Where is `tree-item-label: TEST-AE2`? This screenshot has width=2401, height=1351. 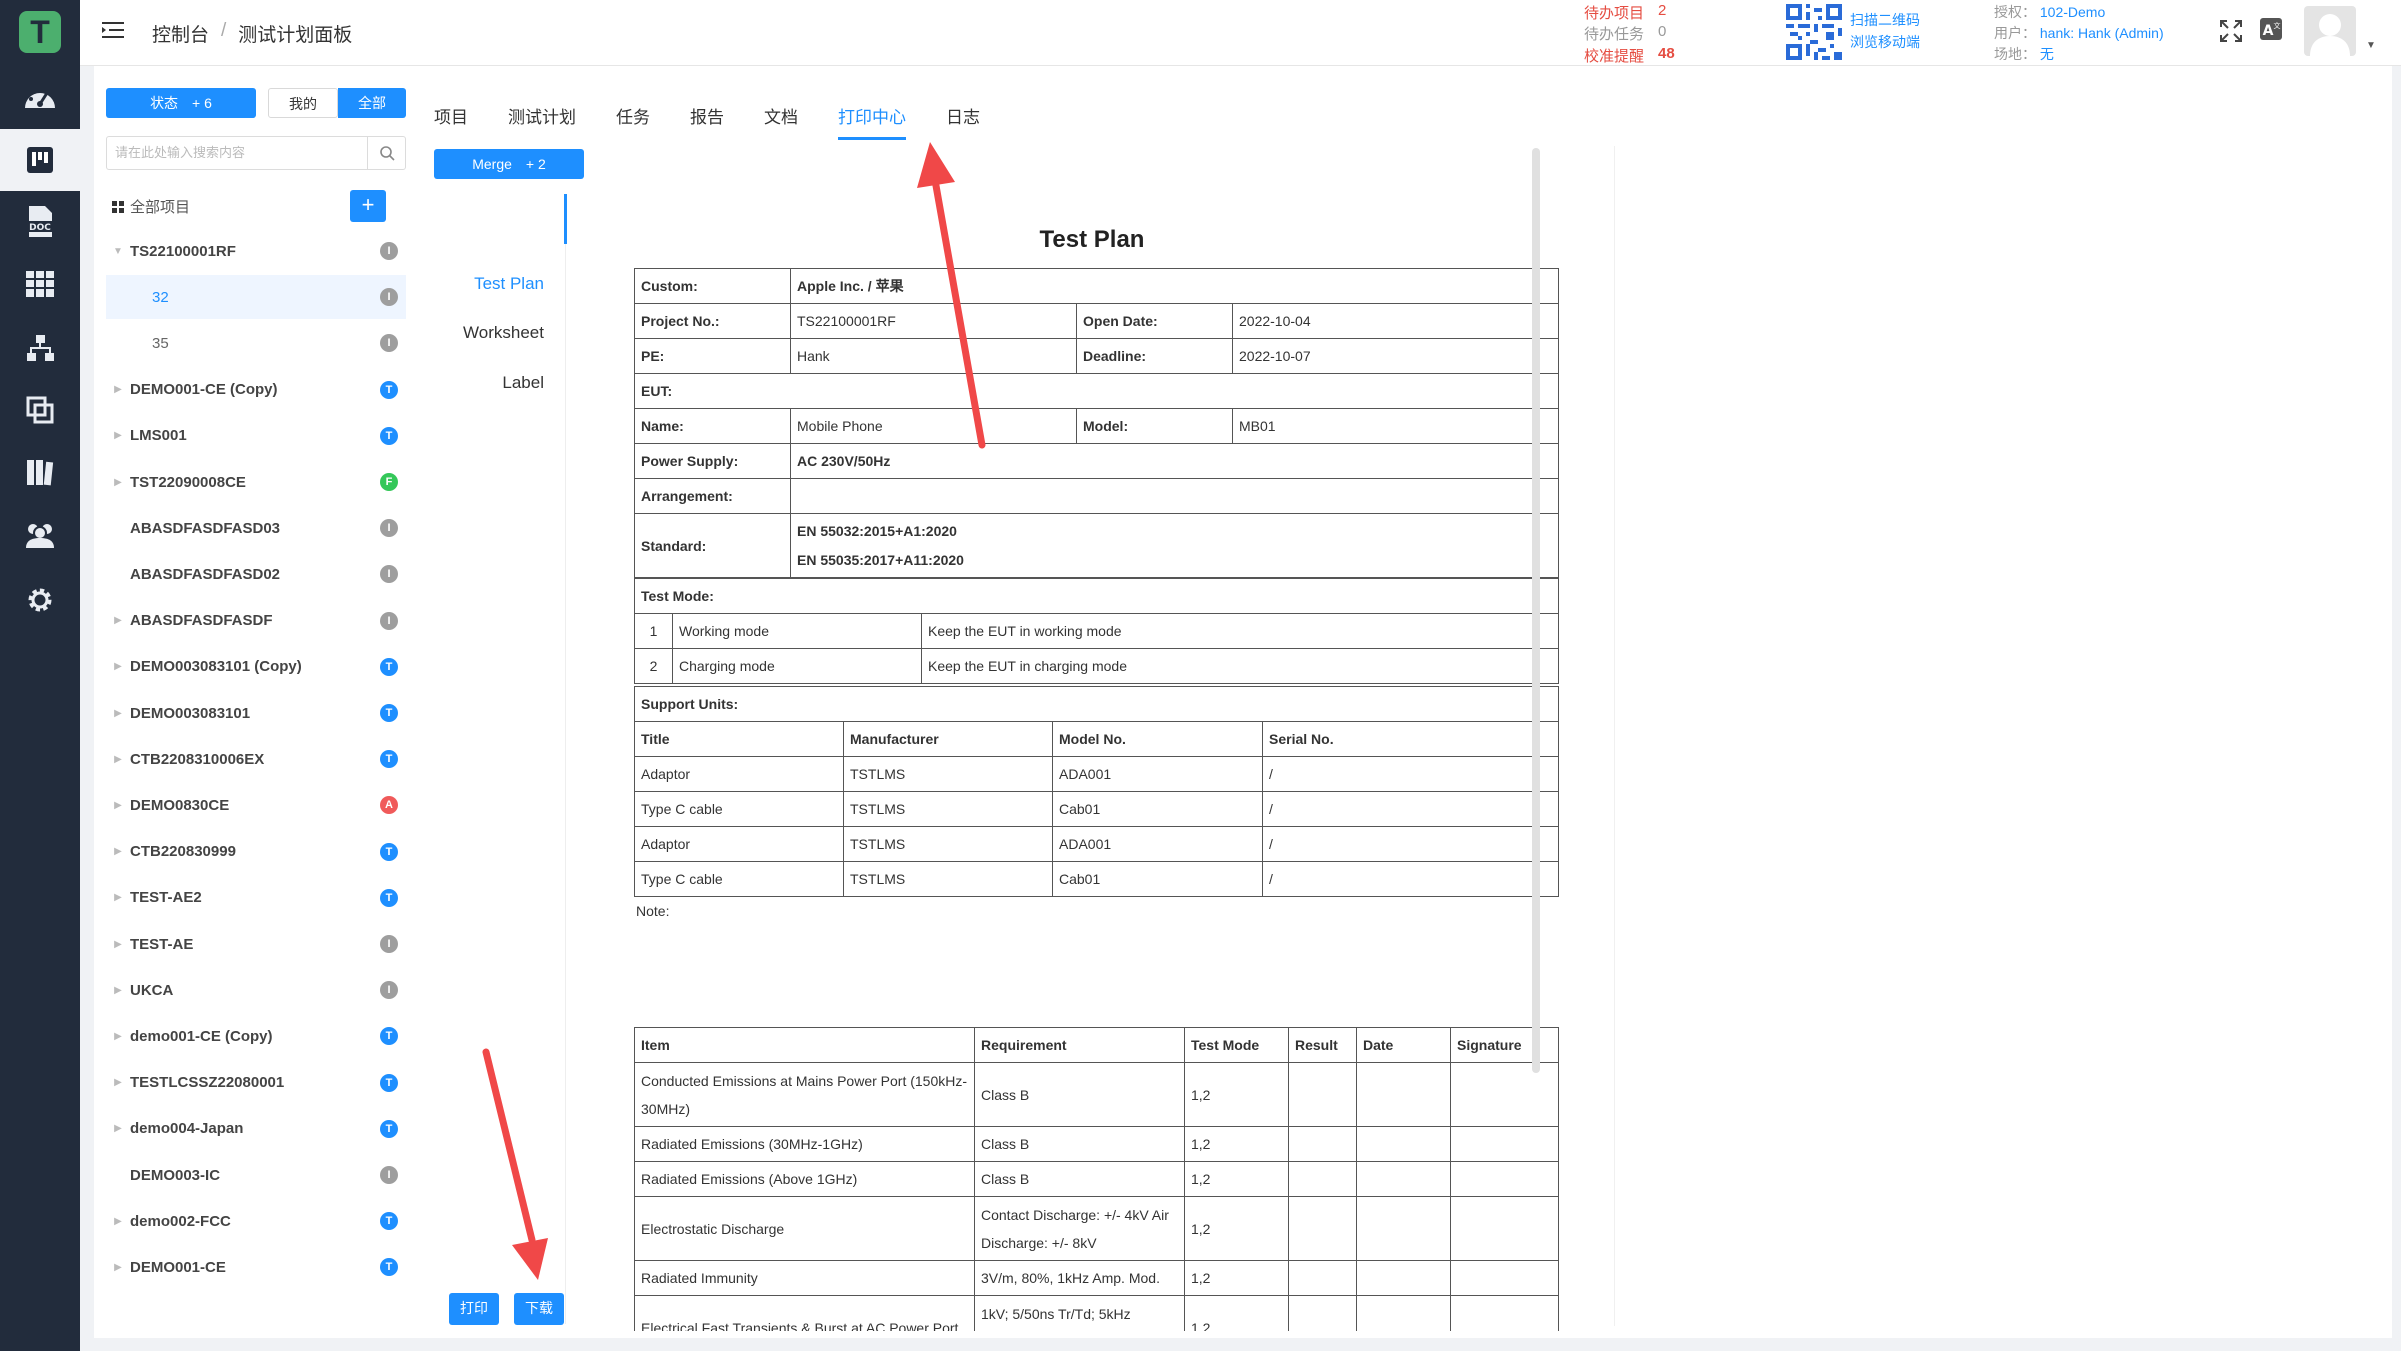 tree-item-label: TEST-AE2 is located at coordinates (166, 898).